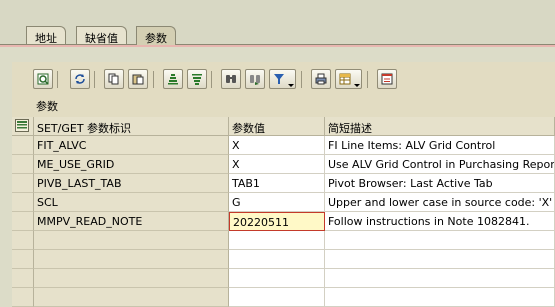 The width and height of the screenshot is (555, 307). I want to click on paste-icon, so click(138, 79).